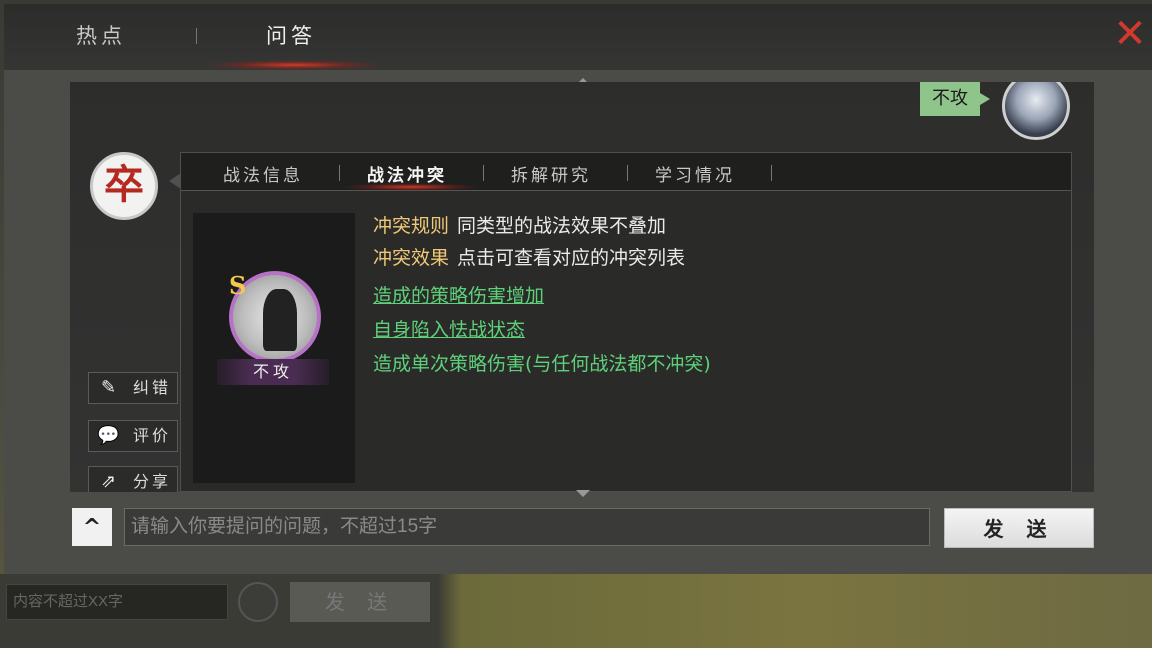  What do you see at coordinates (571, 258) in the screenshot?
I see `conflict-effect-value: 点击可查看对应的冲突列表` at bounding box center [571, 258].